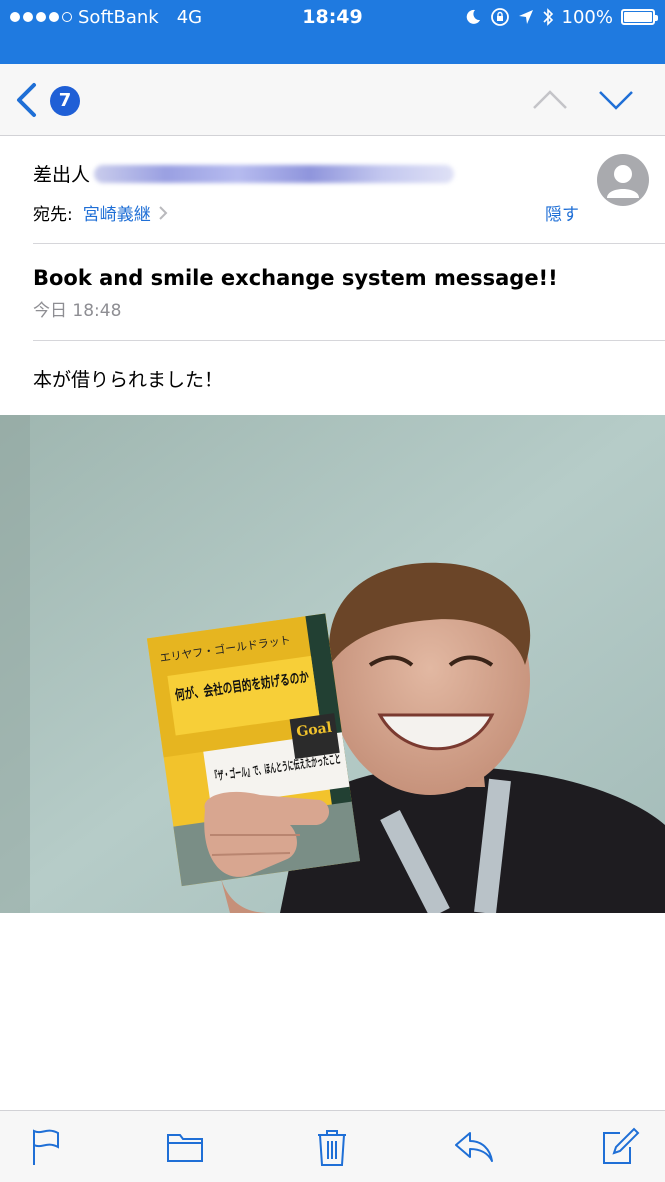  What do you see at coordinates (53, 215) in the screenshot?
I see `to-label: 宛先:` at bounding box center [53, 215].